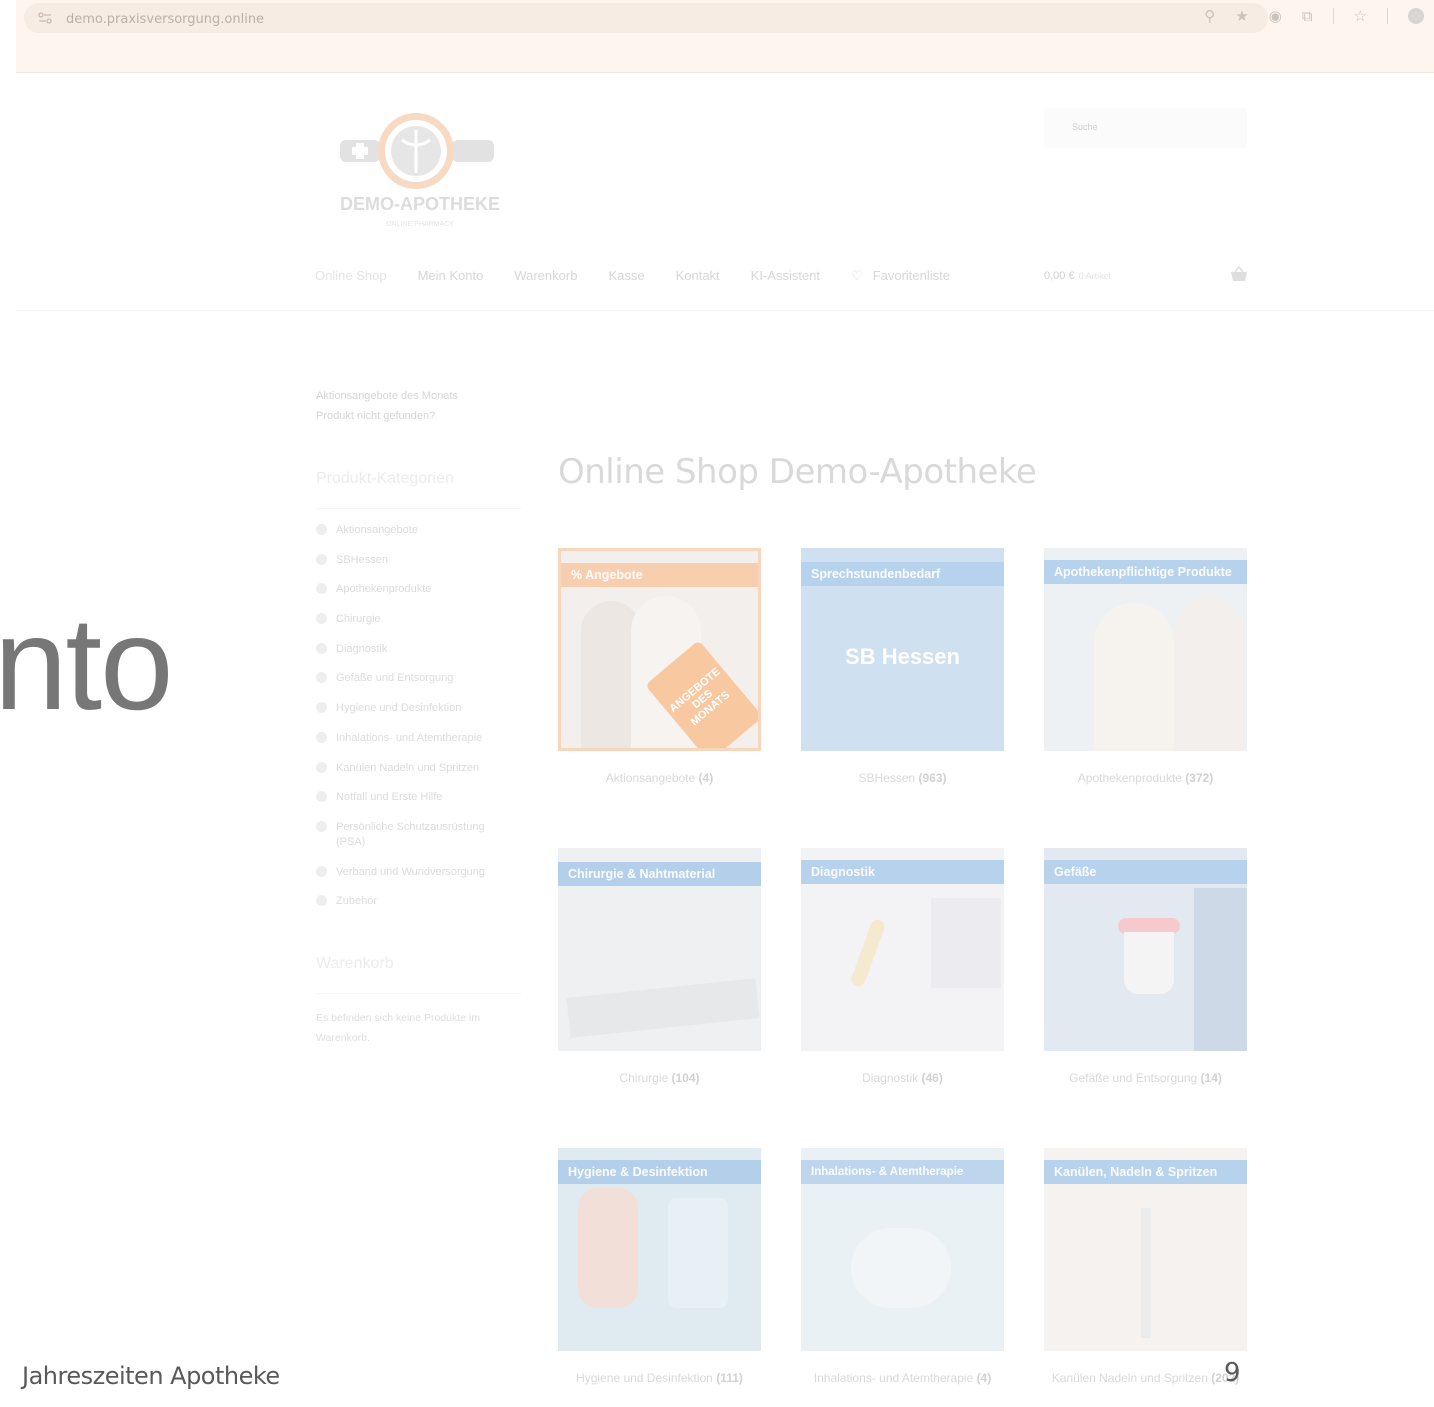 This screenshot has width=1434, height=1407. Describe the element at coordinates (902, 1172) in the screenshot. I see `category-banner: Inhalations- & Atemtherapie` at that location.